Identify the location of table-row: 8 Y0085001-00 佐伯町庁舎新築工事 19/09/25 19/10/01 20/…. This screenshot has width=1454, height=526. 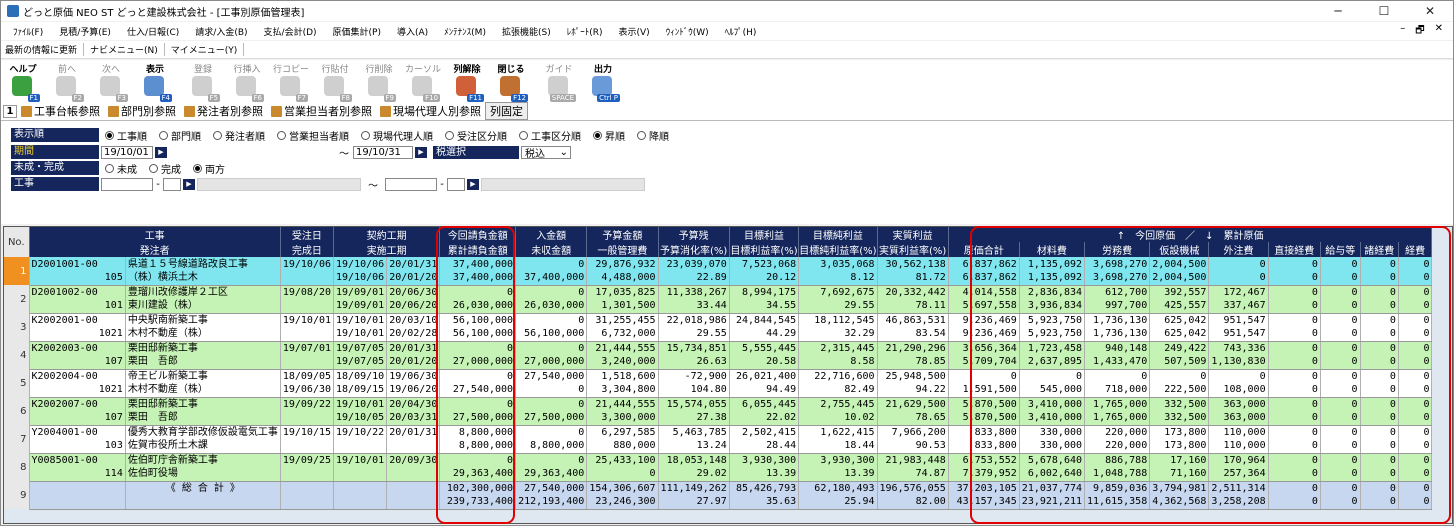
(728, 467).